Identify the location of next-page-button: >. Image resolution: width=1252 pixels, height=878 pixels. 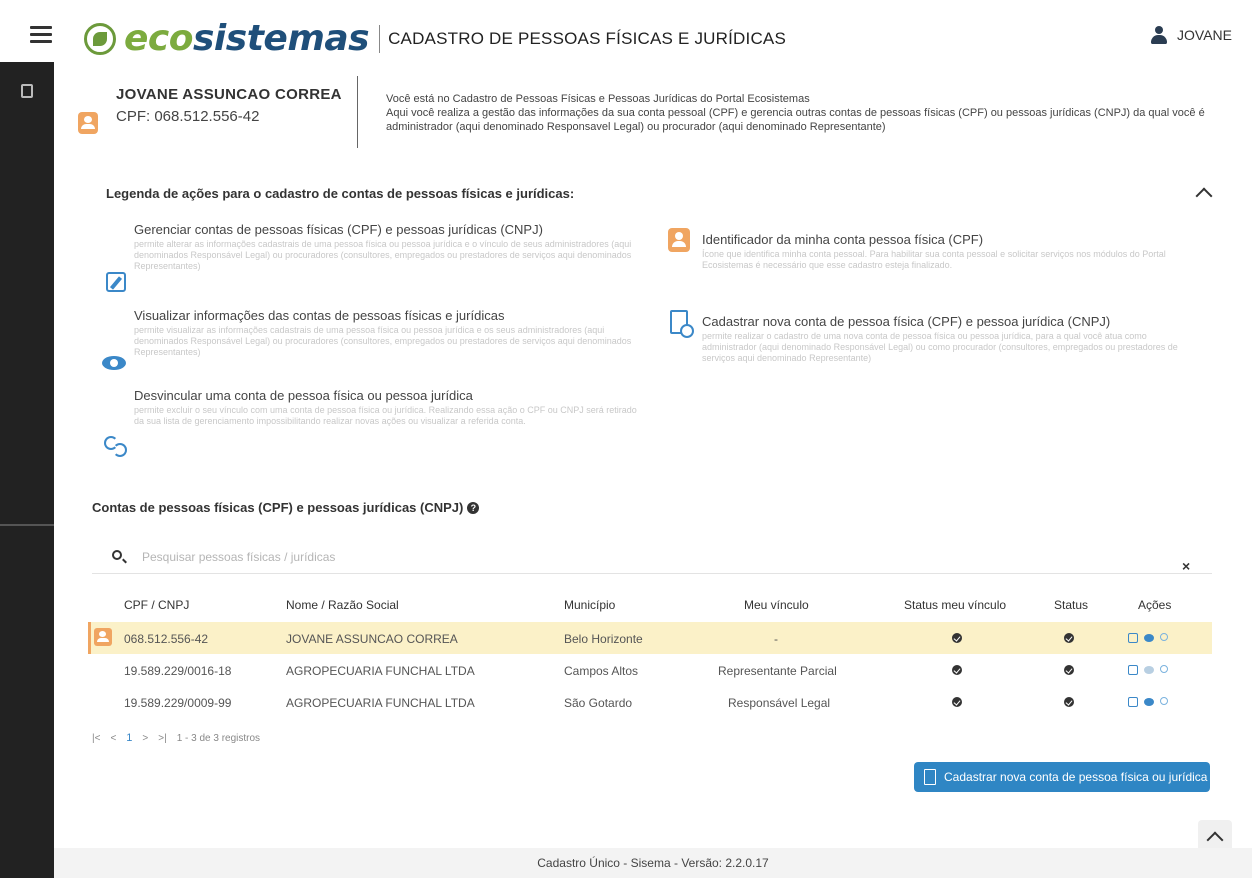
(145, 738).